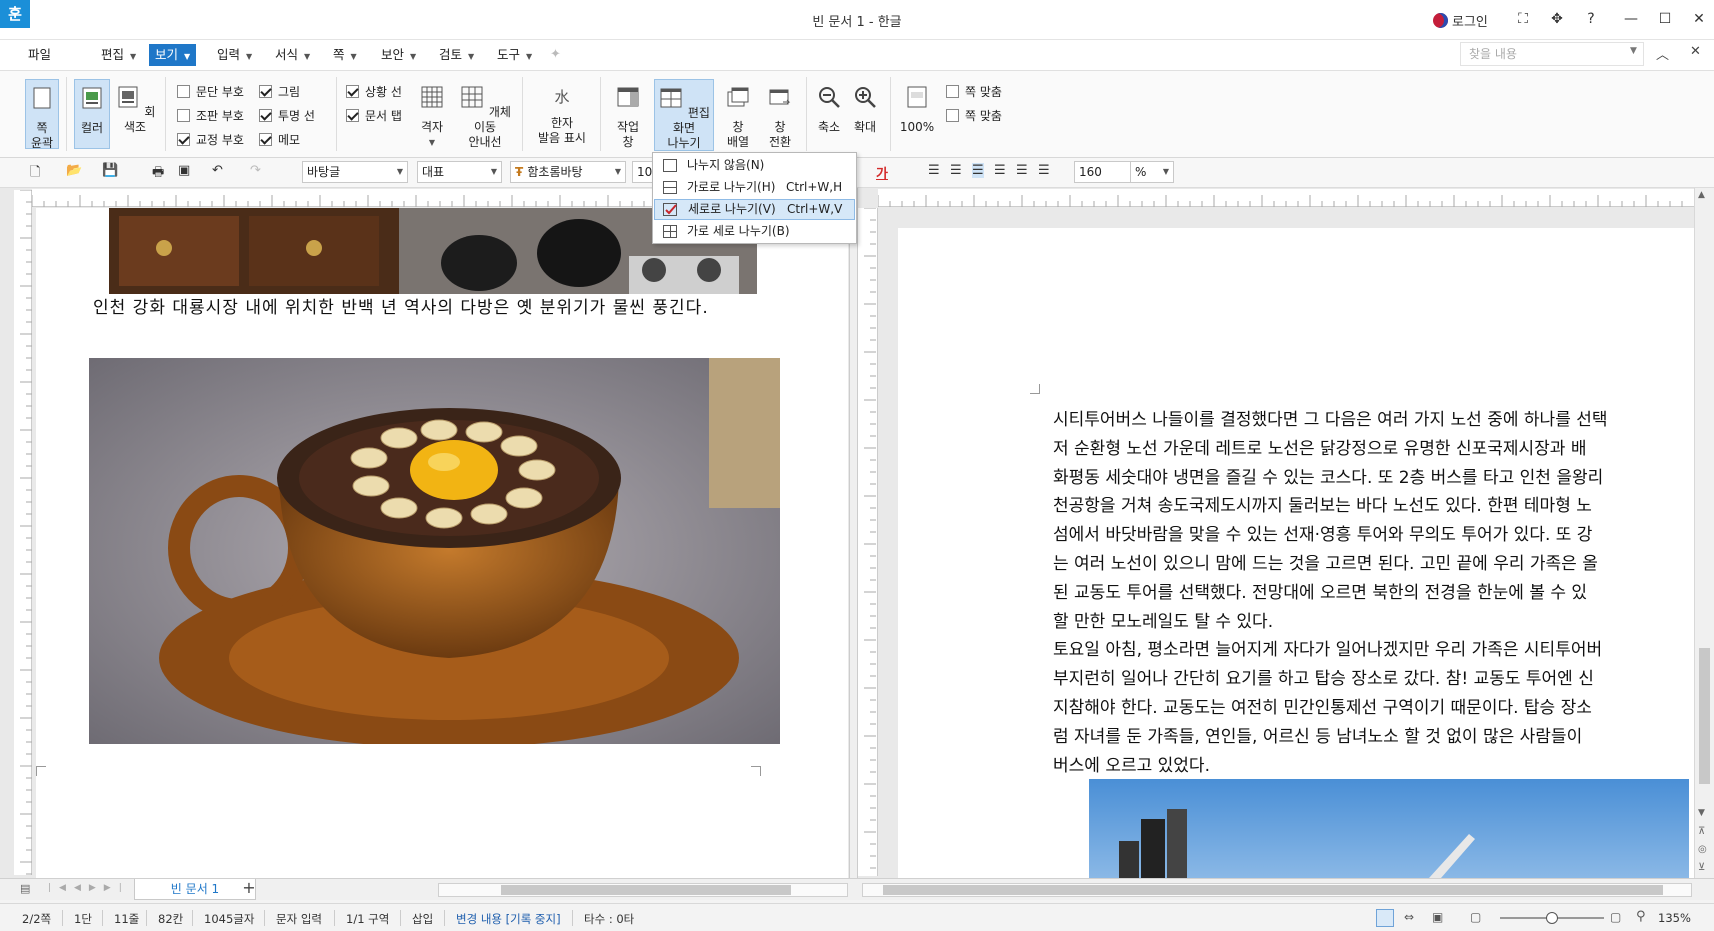 Image resolution: width=1714 pixels, height=931 pixels. I want to click on close-icon: ✕, so click(1699, 19).